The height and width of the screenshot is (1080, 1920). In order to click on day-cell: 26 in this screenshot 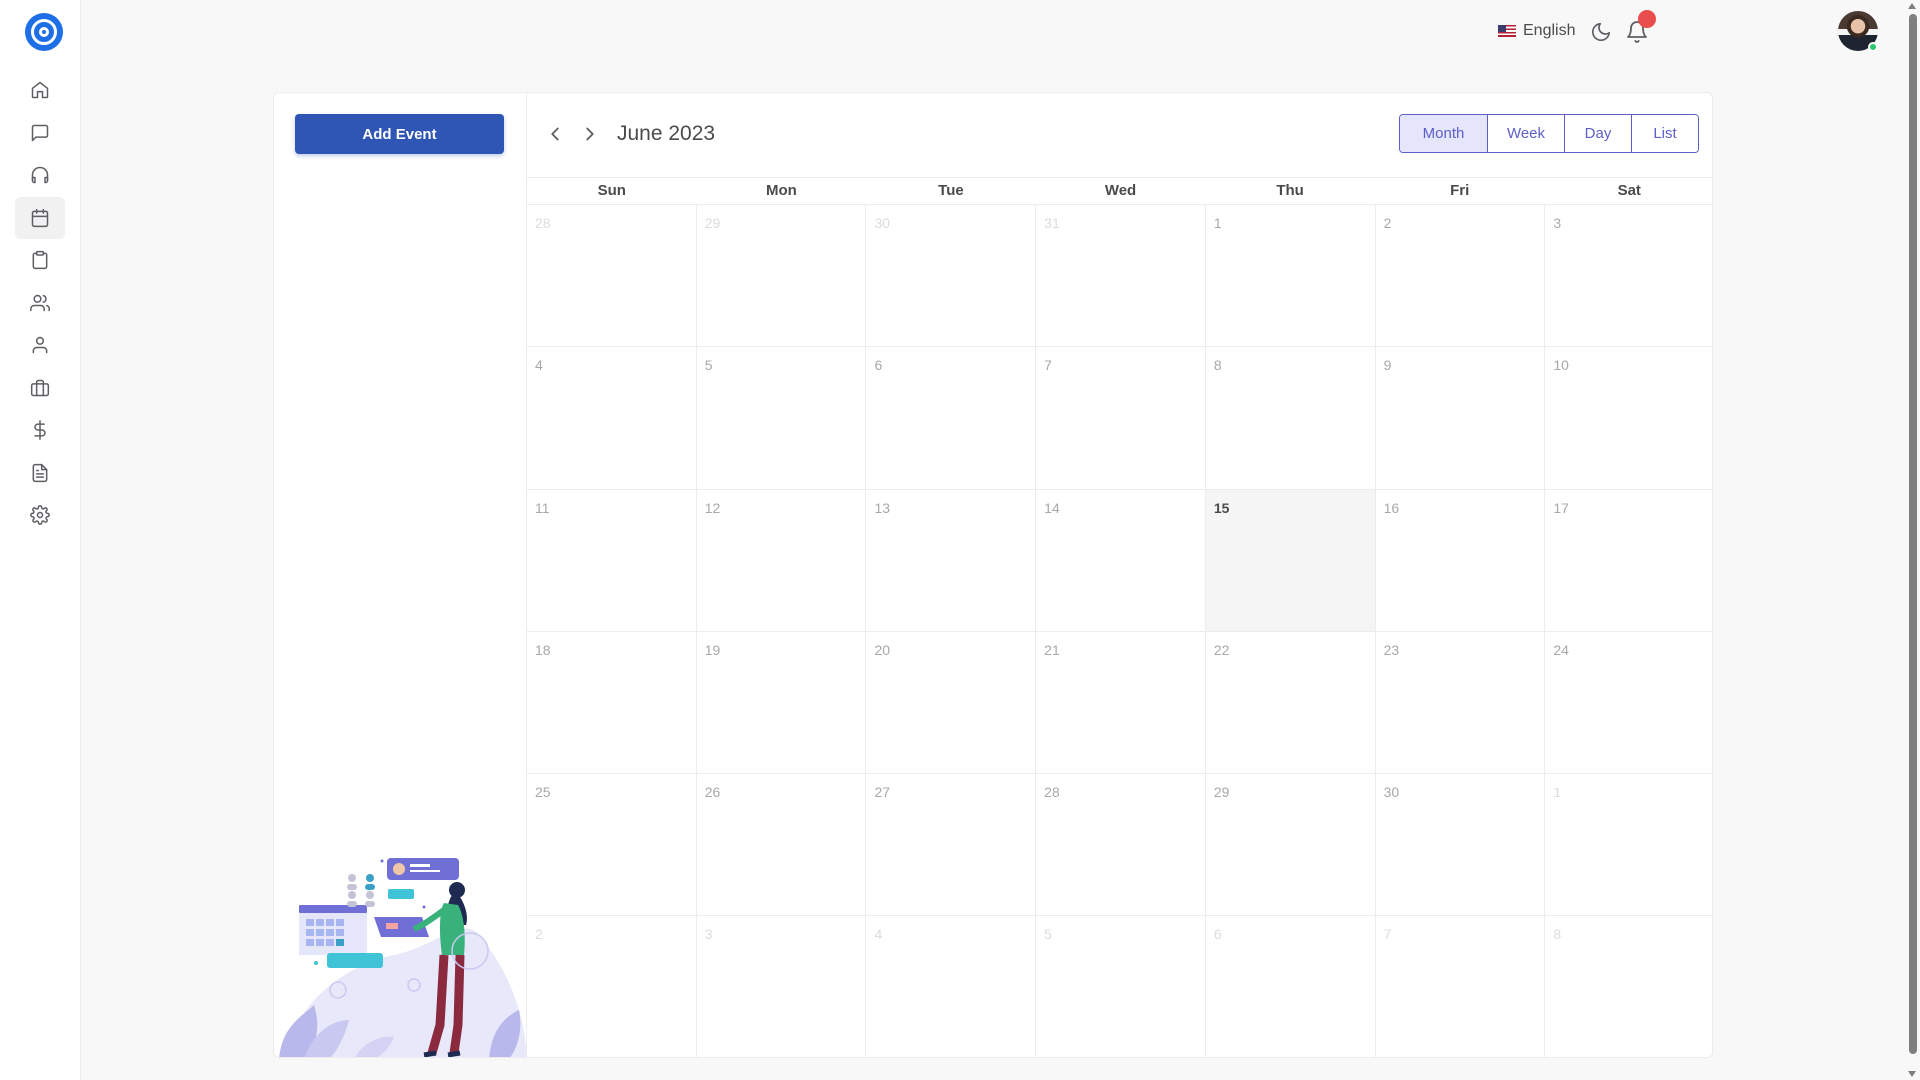, I will do `click(782, 845)`.